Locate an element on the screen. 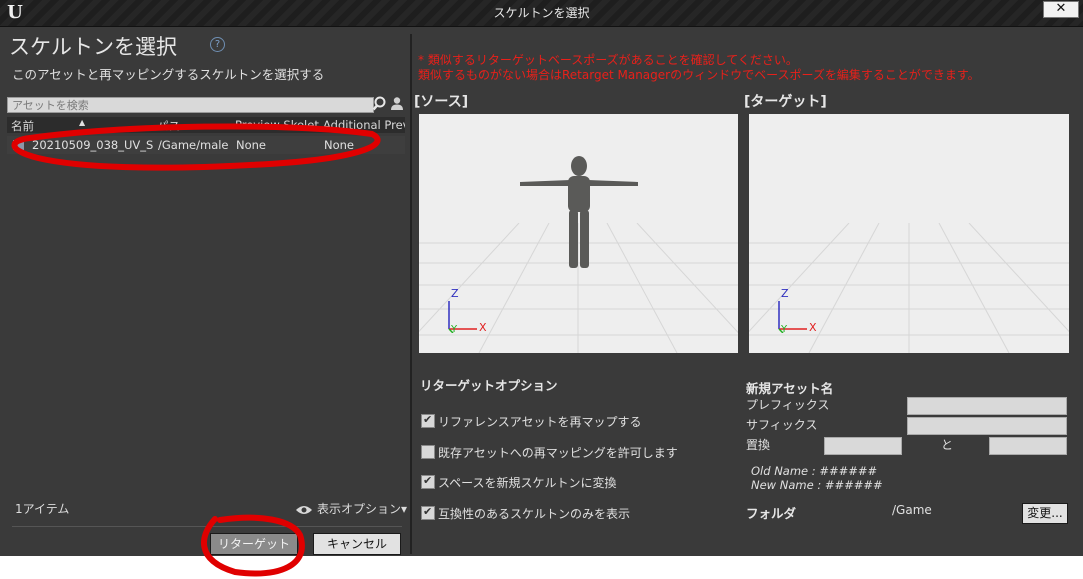 This screenshot has height=579, width=1083. replace-to-input is located at coordinates (1029, 449).